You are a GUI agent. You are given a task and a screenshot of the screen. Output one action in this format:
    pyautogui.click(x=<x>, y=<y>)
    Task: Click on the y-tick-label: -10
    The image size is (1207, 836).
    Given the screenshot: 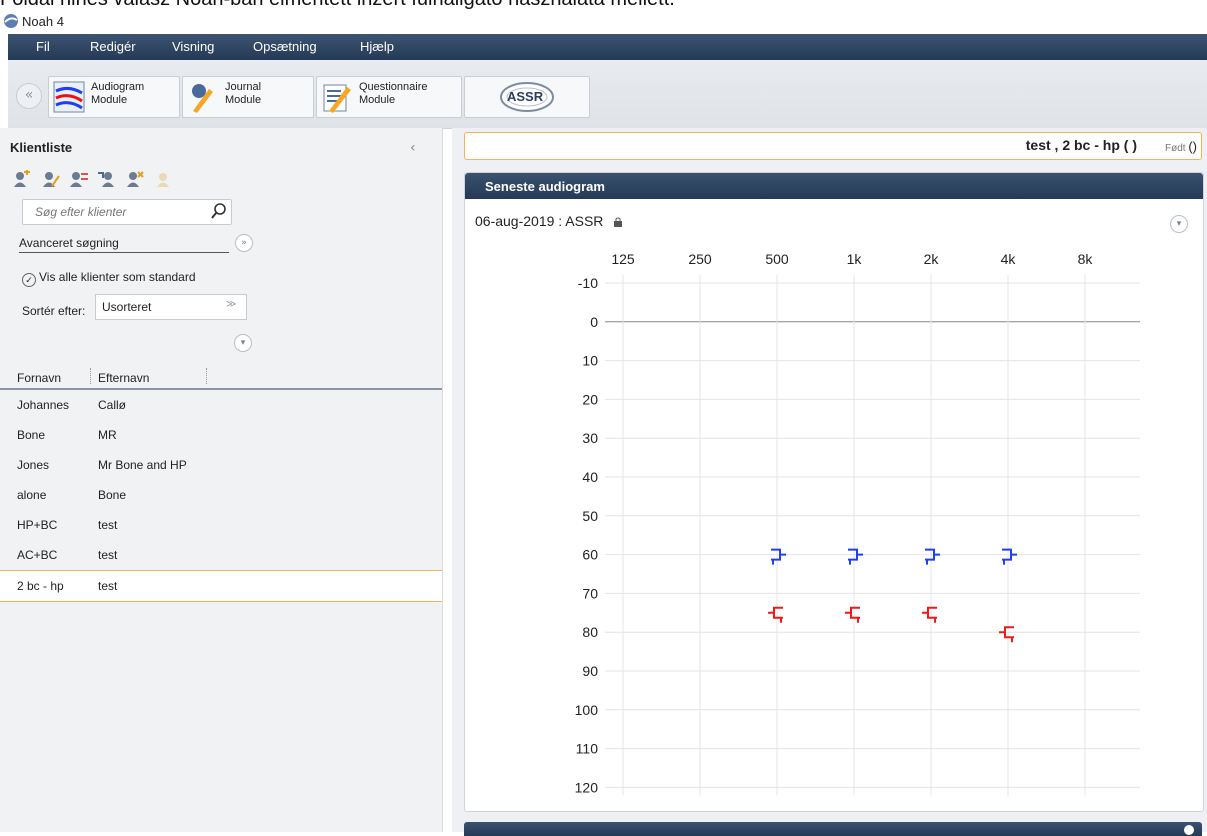 What is the action you would take?
    pyautogui.click(x=588, y=283)
    